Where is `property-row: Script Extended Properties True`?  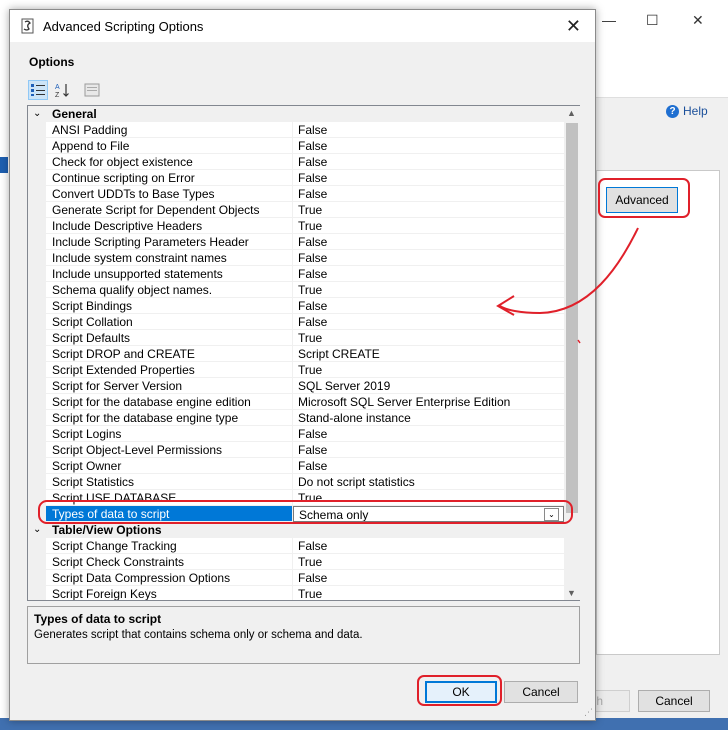 property-row: Script Extended Properties True is located at coordinates (296, 370).